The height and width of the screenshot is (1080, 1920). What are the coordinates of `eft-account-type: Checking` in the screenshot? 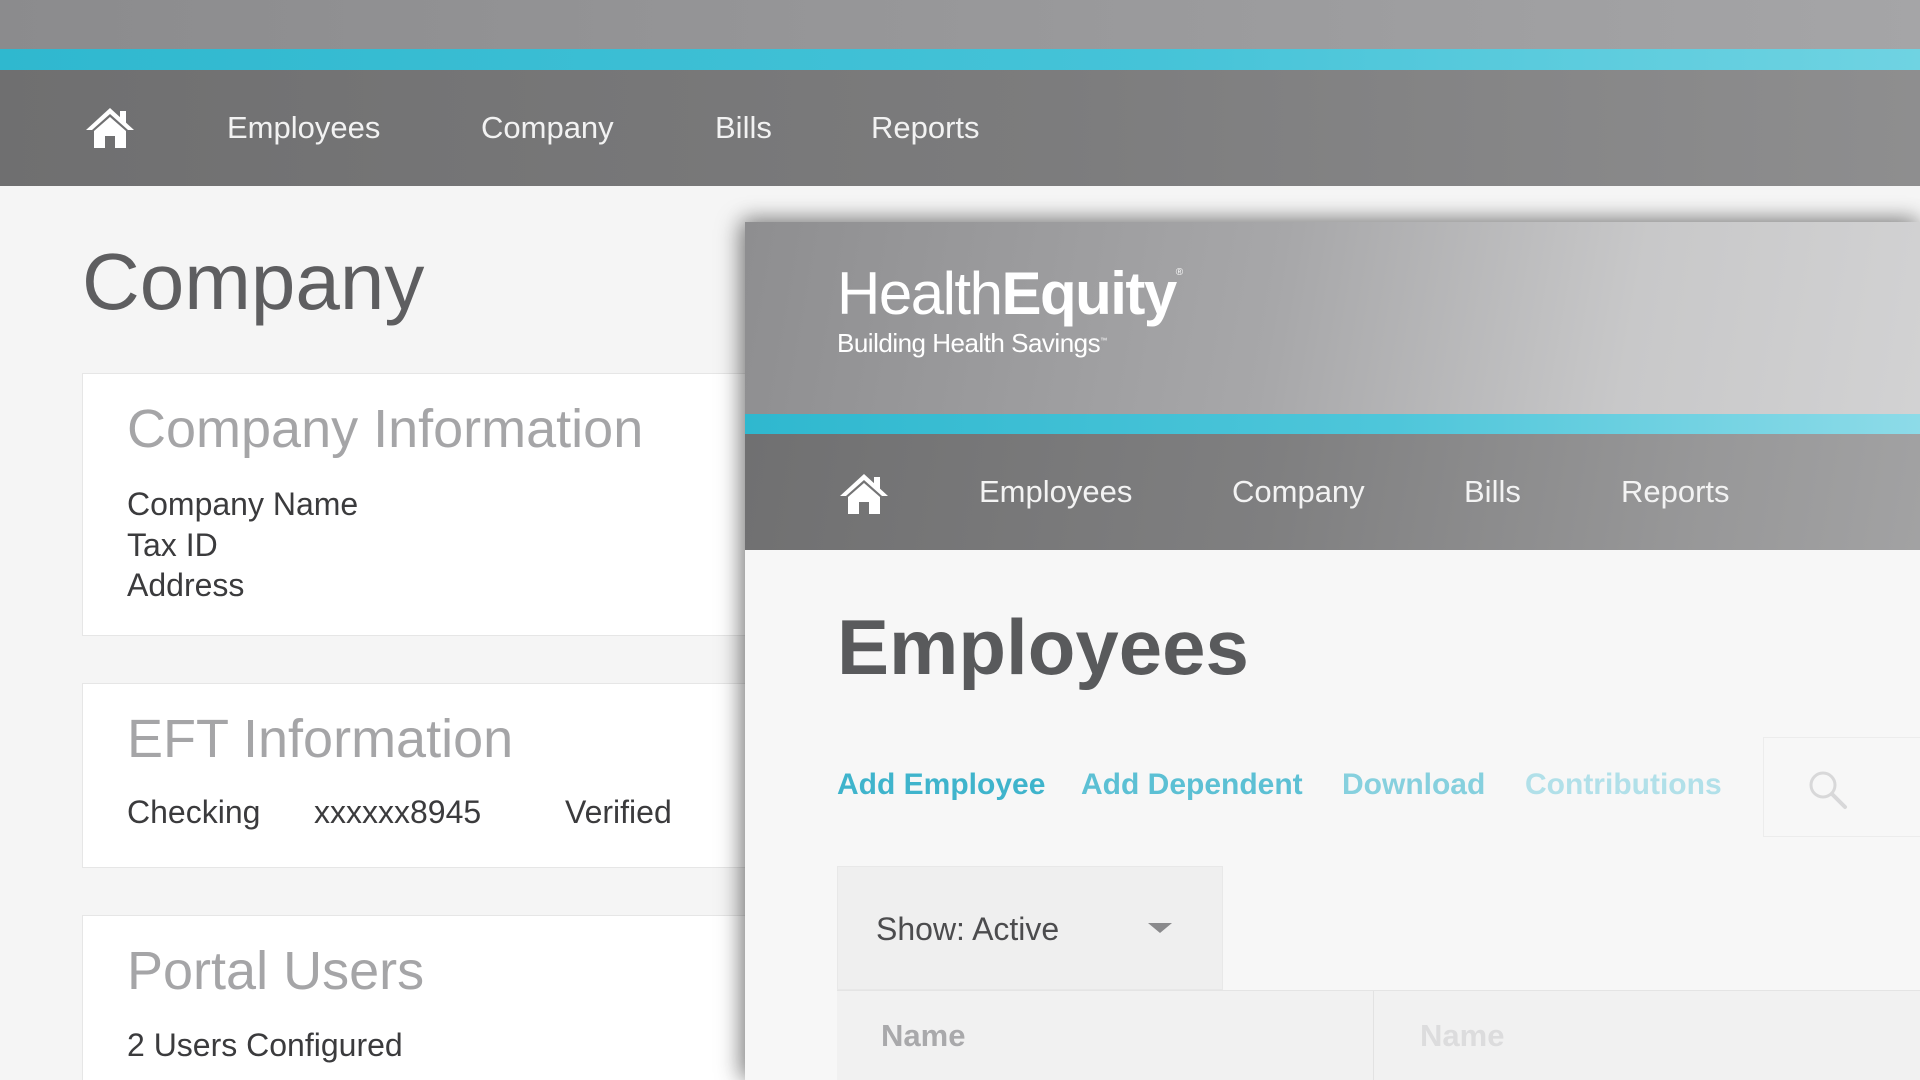 It's located at (194, 812).